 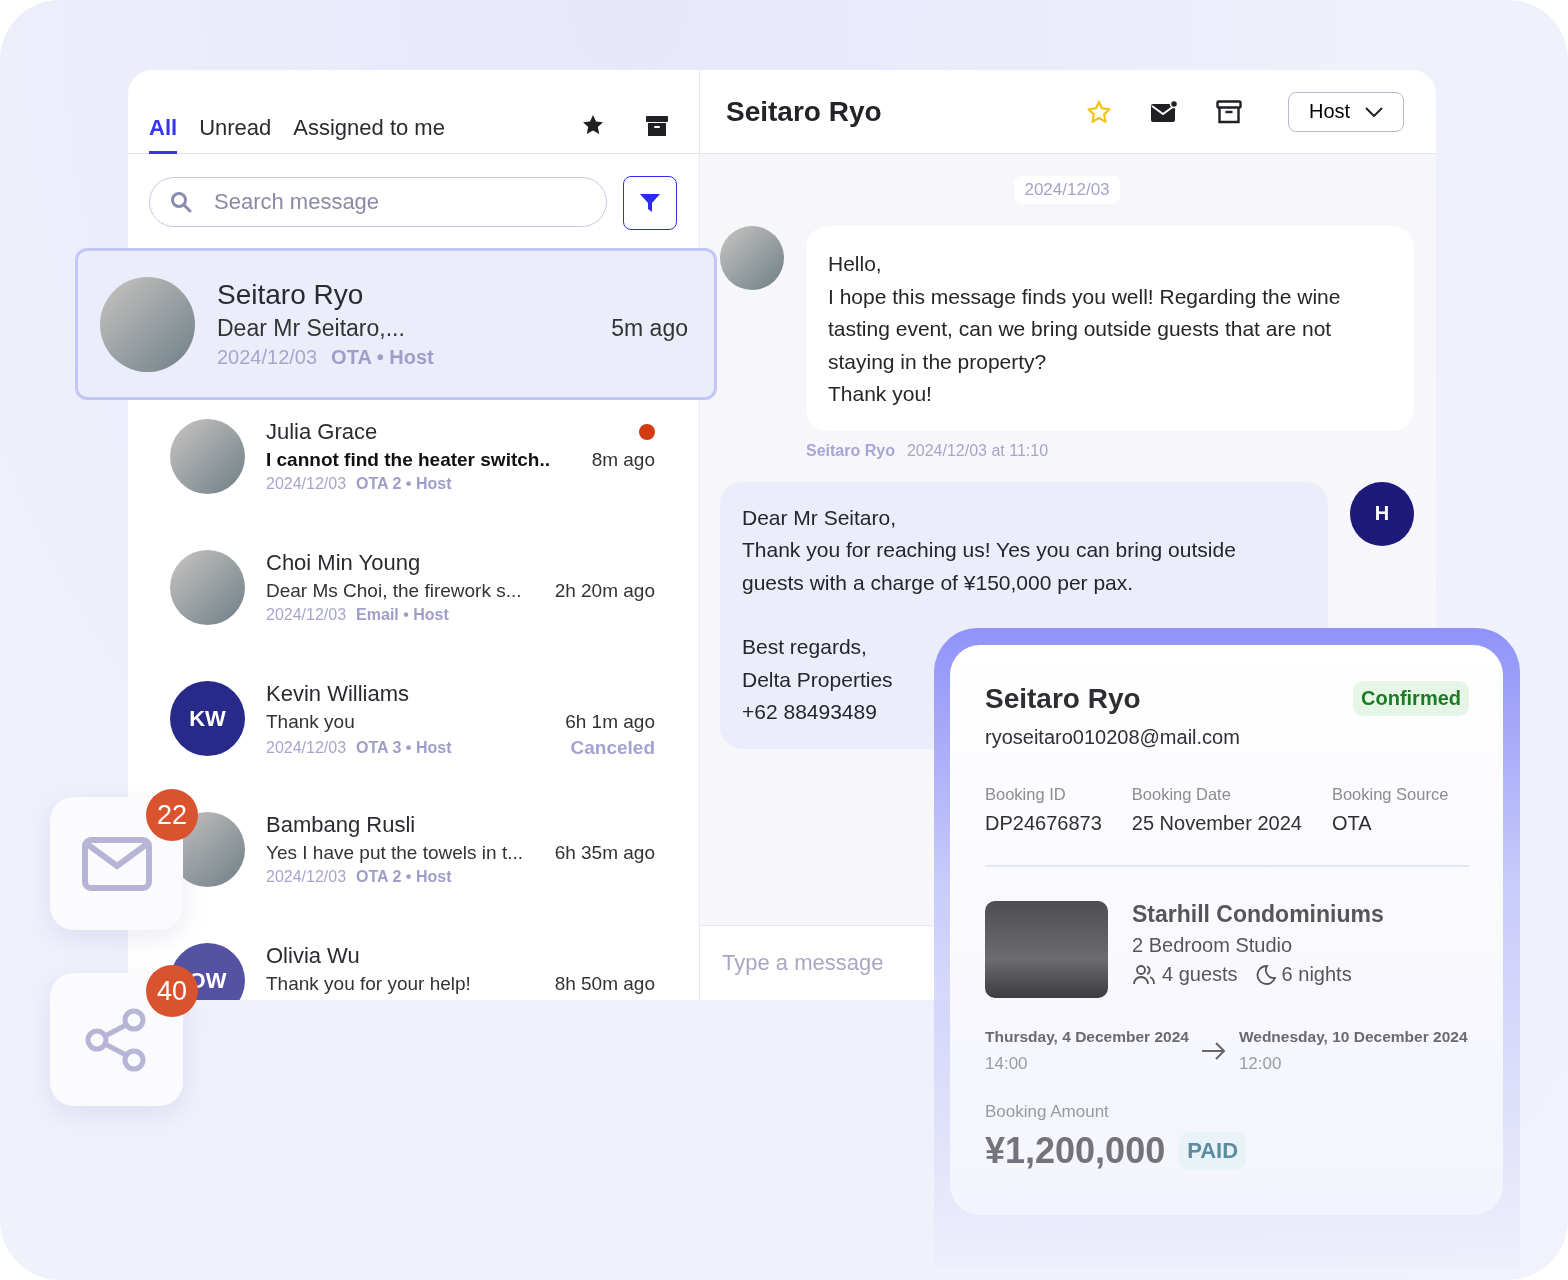 What do you see at coordinates (604, 591) in the screenshot?
I see `message-time: 2h 20m ago` at bounding box center [604, 591].